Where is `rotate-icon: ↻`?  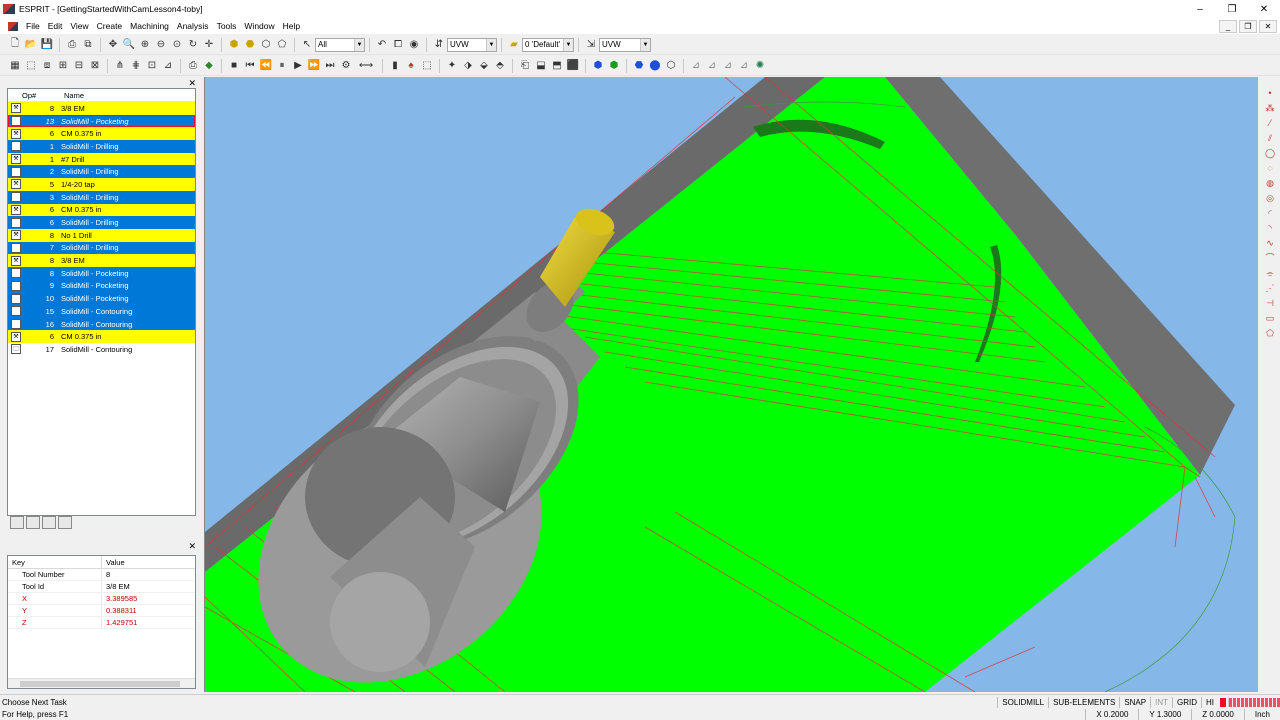 rotate-icon: ↻ is located at coordinates (193, 45).